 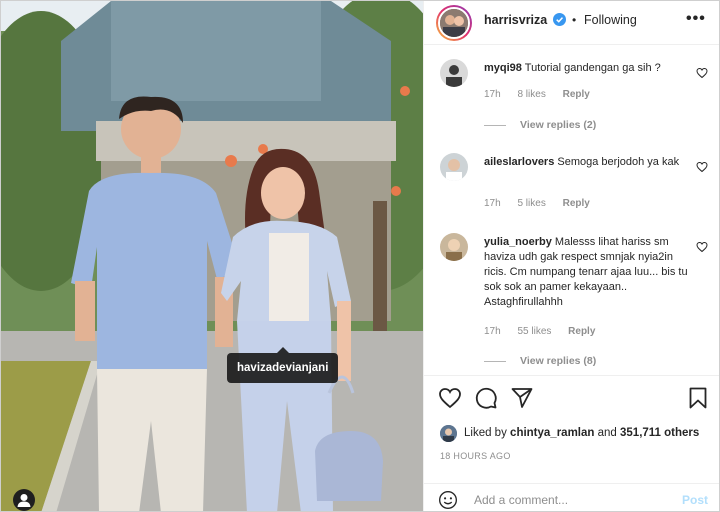 What do you see at coordinates (522, 398) in the screenshot?
I see `share-icon` at bounding box center [522, 398].